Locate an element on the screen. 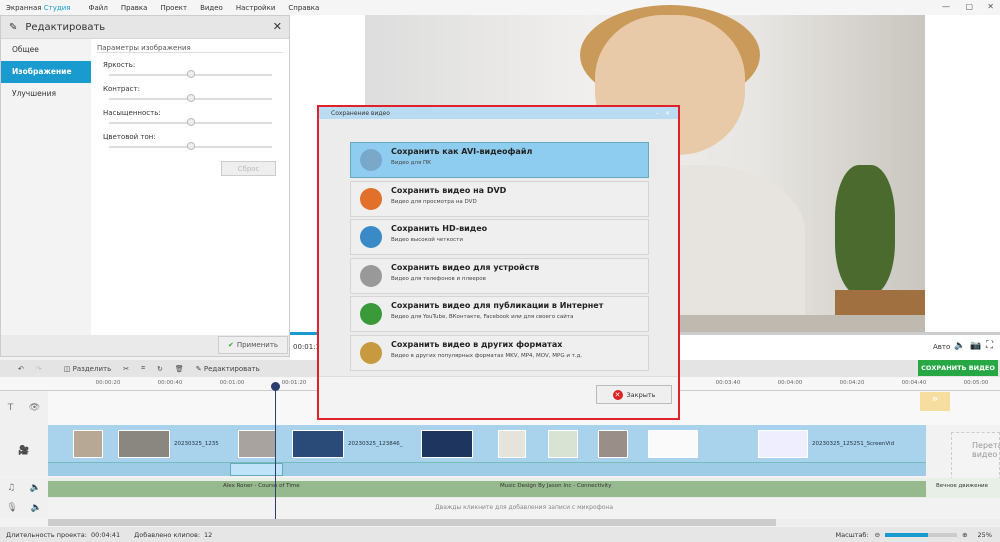  undo-icon: ↶ is located at coordinates (21, 369).